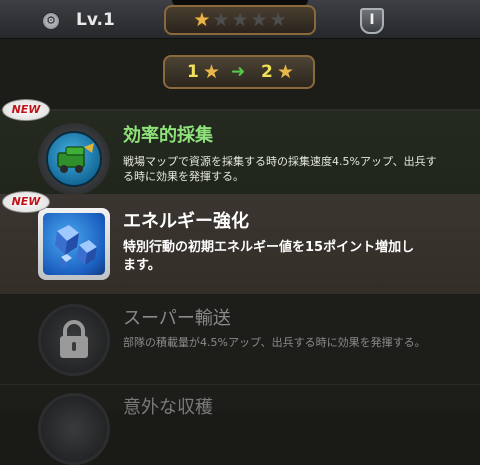 The image size is (480, 465). Describe the element at coordinates (51, 21) in the screenshot. I see `level-icon: ⚙` at that location.